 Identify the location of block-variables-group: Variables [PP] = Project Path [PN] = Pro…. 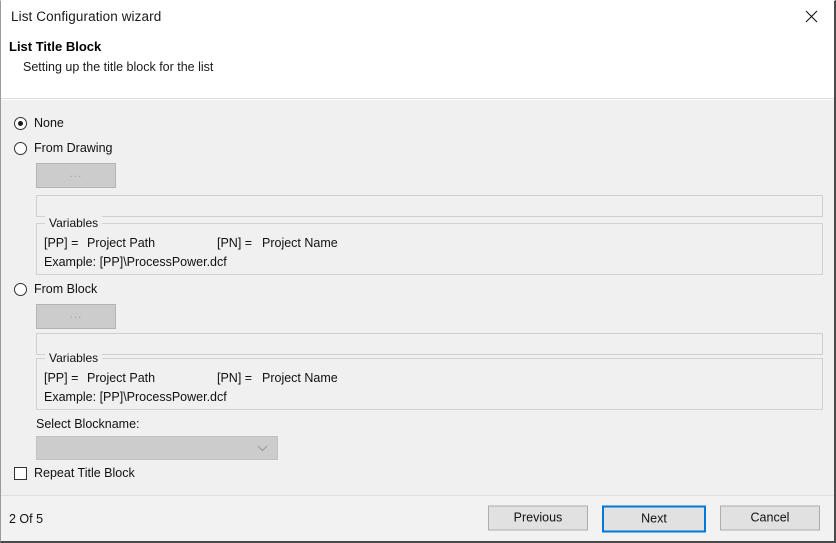
(429, 380).